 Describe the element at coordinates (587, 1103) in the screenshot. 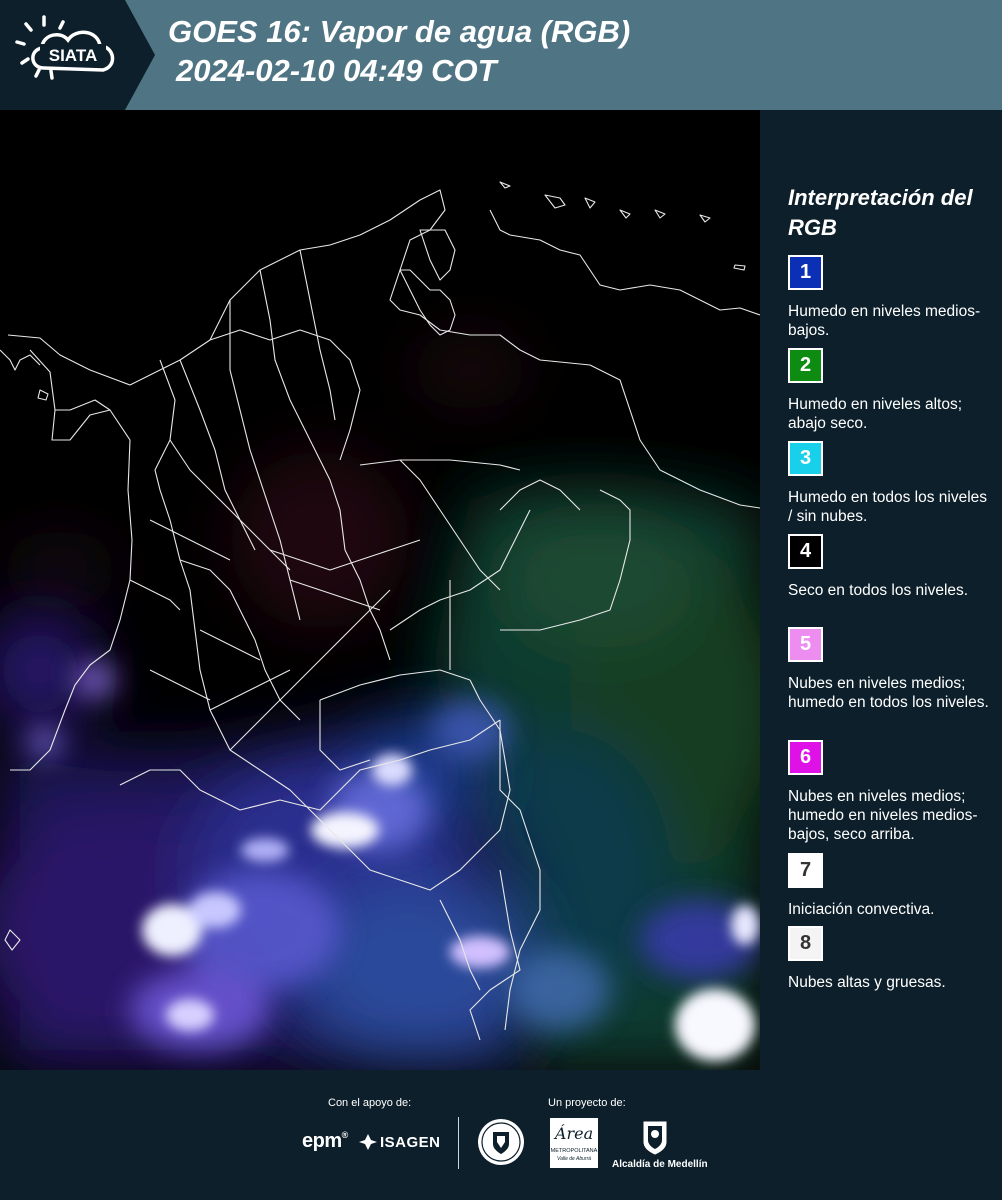

I see `project-label: Un proyecto de:` at that location.